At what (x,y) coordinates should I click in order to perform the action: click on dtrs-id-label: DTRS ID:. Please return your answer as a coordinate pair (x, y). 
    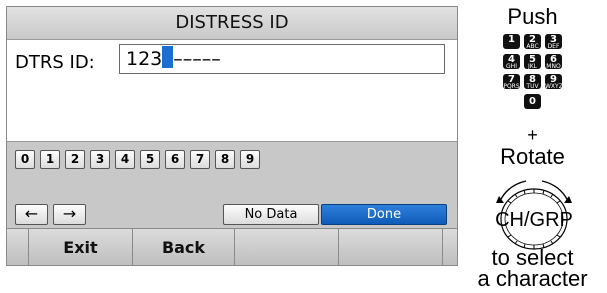
    Looking at the image, I should click on (55, 62).